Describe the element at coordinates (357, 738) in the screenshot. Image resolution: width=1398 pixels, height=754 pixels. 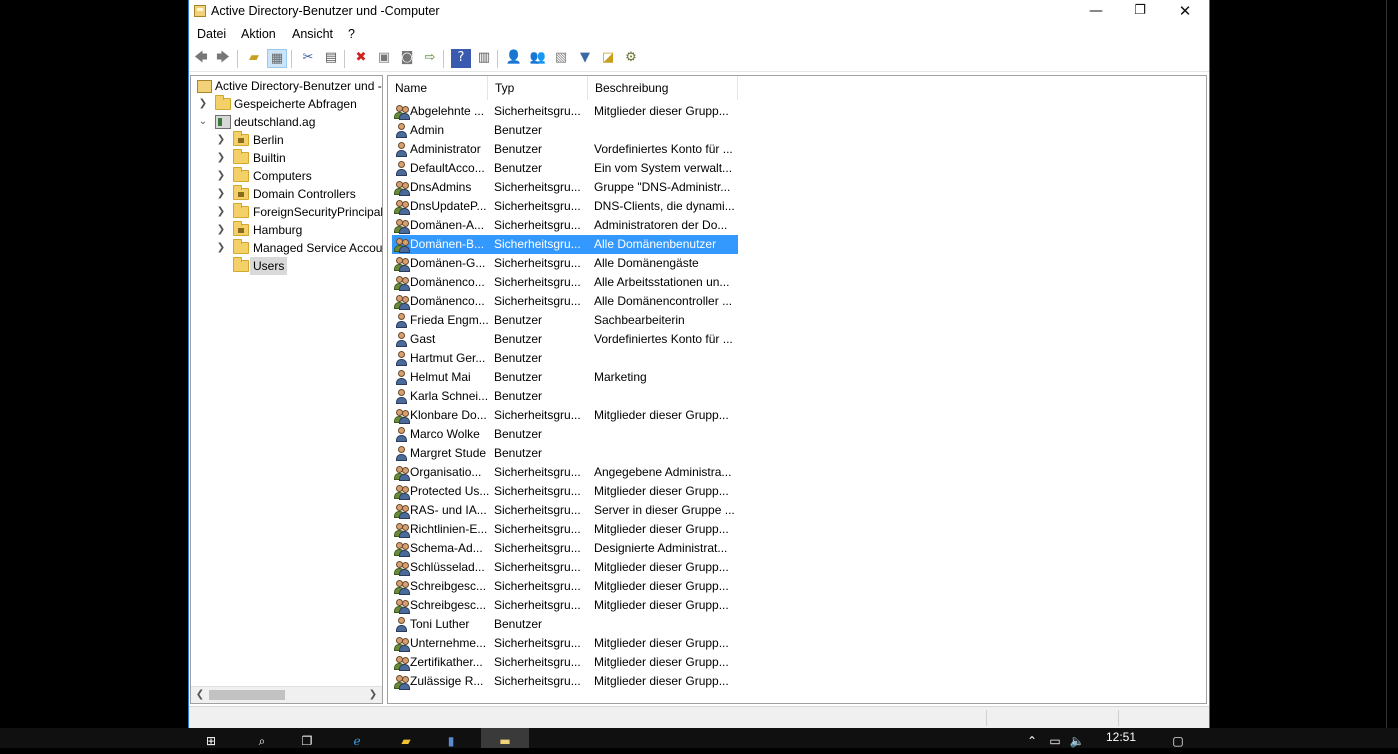
I see `internet-explorer-icon: ℯ` at that location.